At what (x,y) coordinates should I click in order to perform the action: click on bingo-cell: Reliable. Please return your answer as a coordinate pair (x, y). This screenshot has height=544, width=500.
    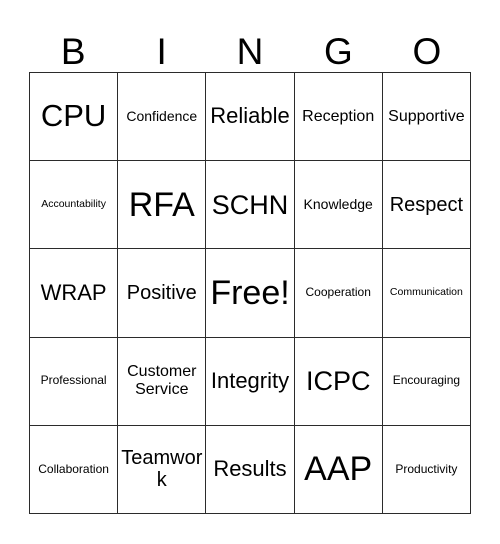
    Looking at the image, I should click on (250, 117).